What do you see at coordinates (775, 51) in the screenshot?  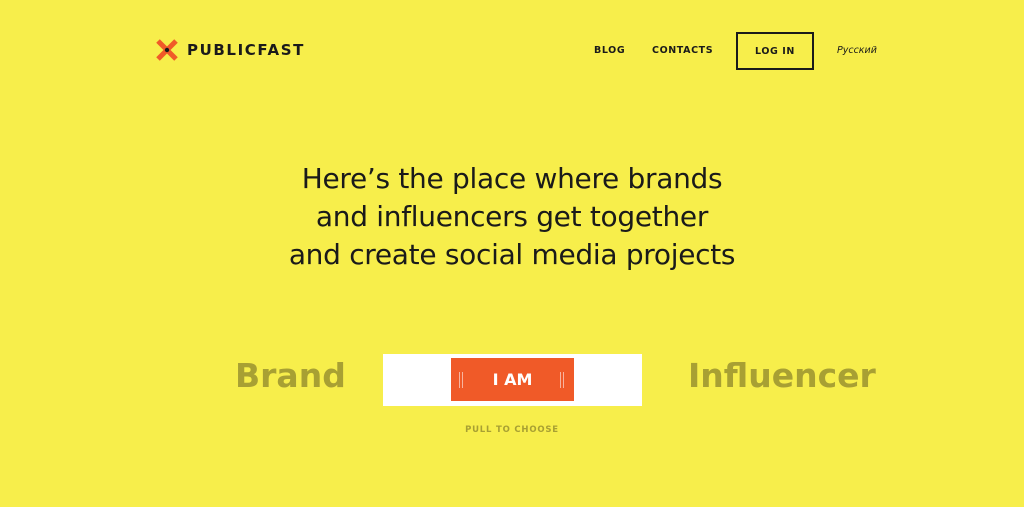 I see `login-button: LOG IN` at bounding box center [775, 51].